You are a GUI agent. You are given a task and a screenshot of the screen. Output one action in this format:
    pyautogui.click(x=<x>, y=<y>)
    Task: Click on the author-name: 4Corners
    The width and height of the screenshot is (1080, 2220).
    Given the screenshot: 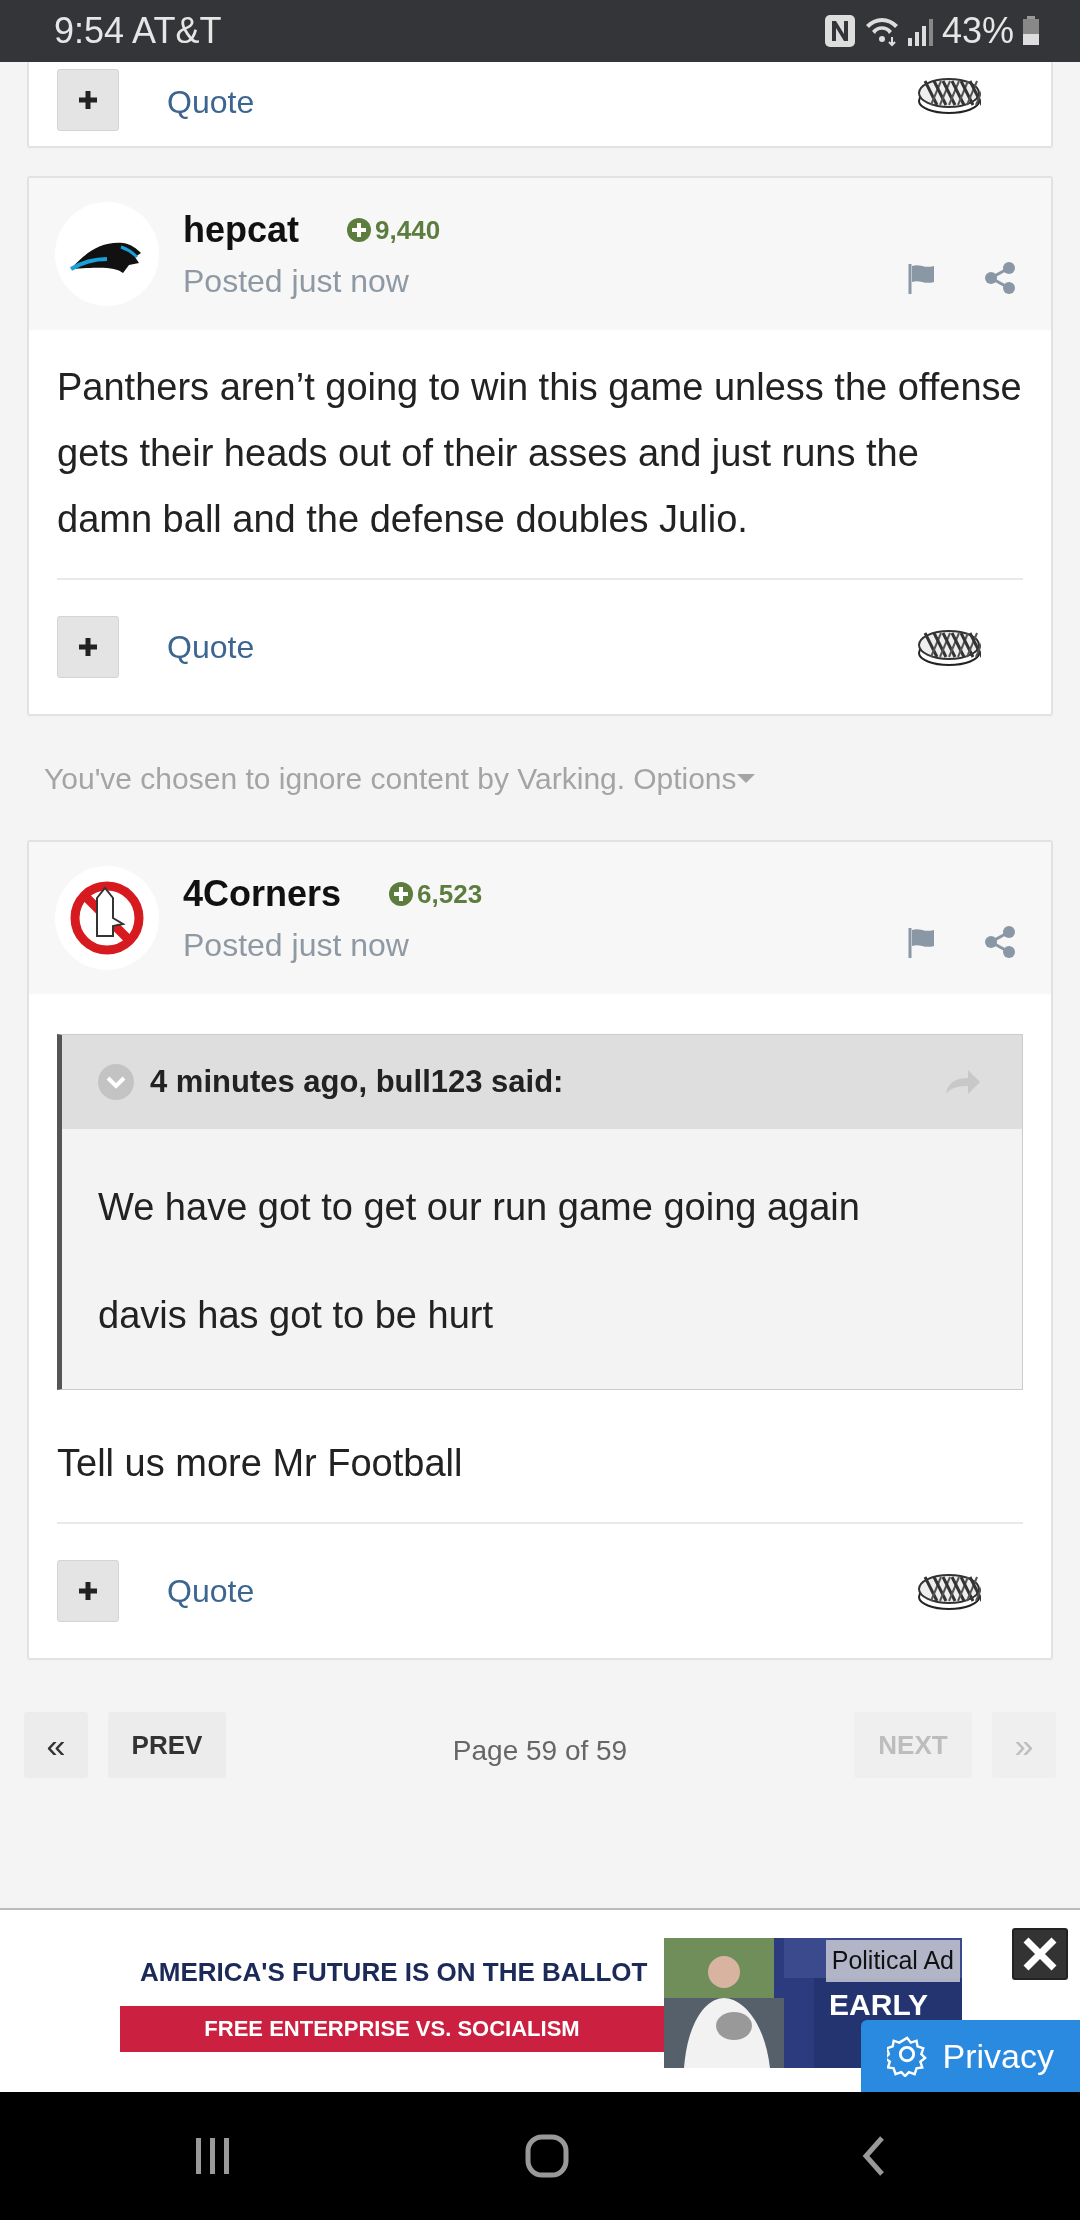 What is the action you would take?
    pyautogui.click(x=262, y=894)
    